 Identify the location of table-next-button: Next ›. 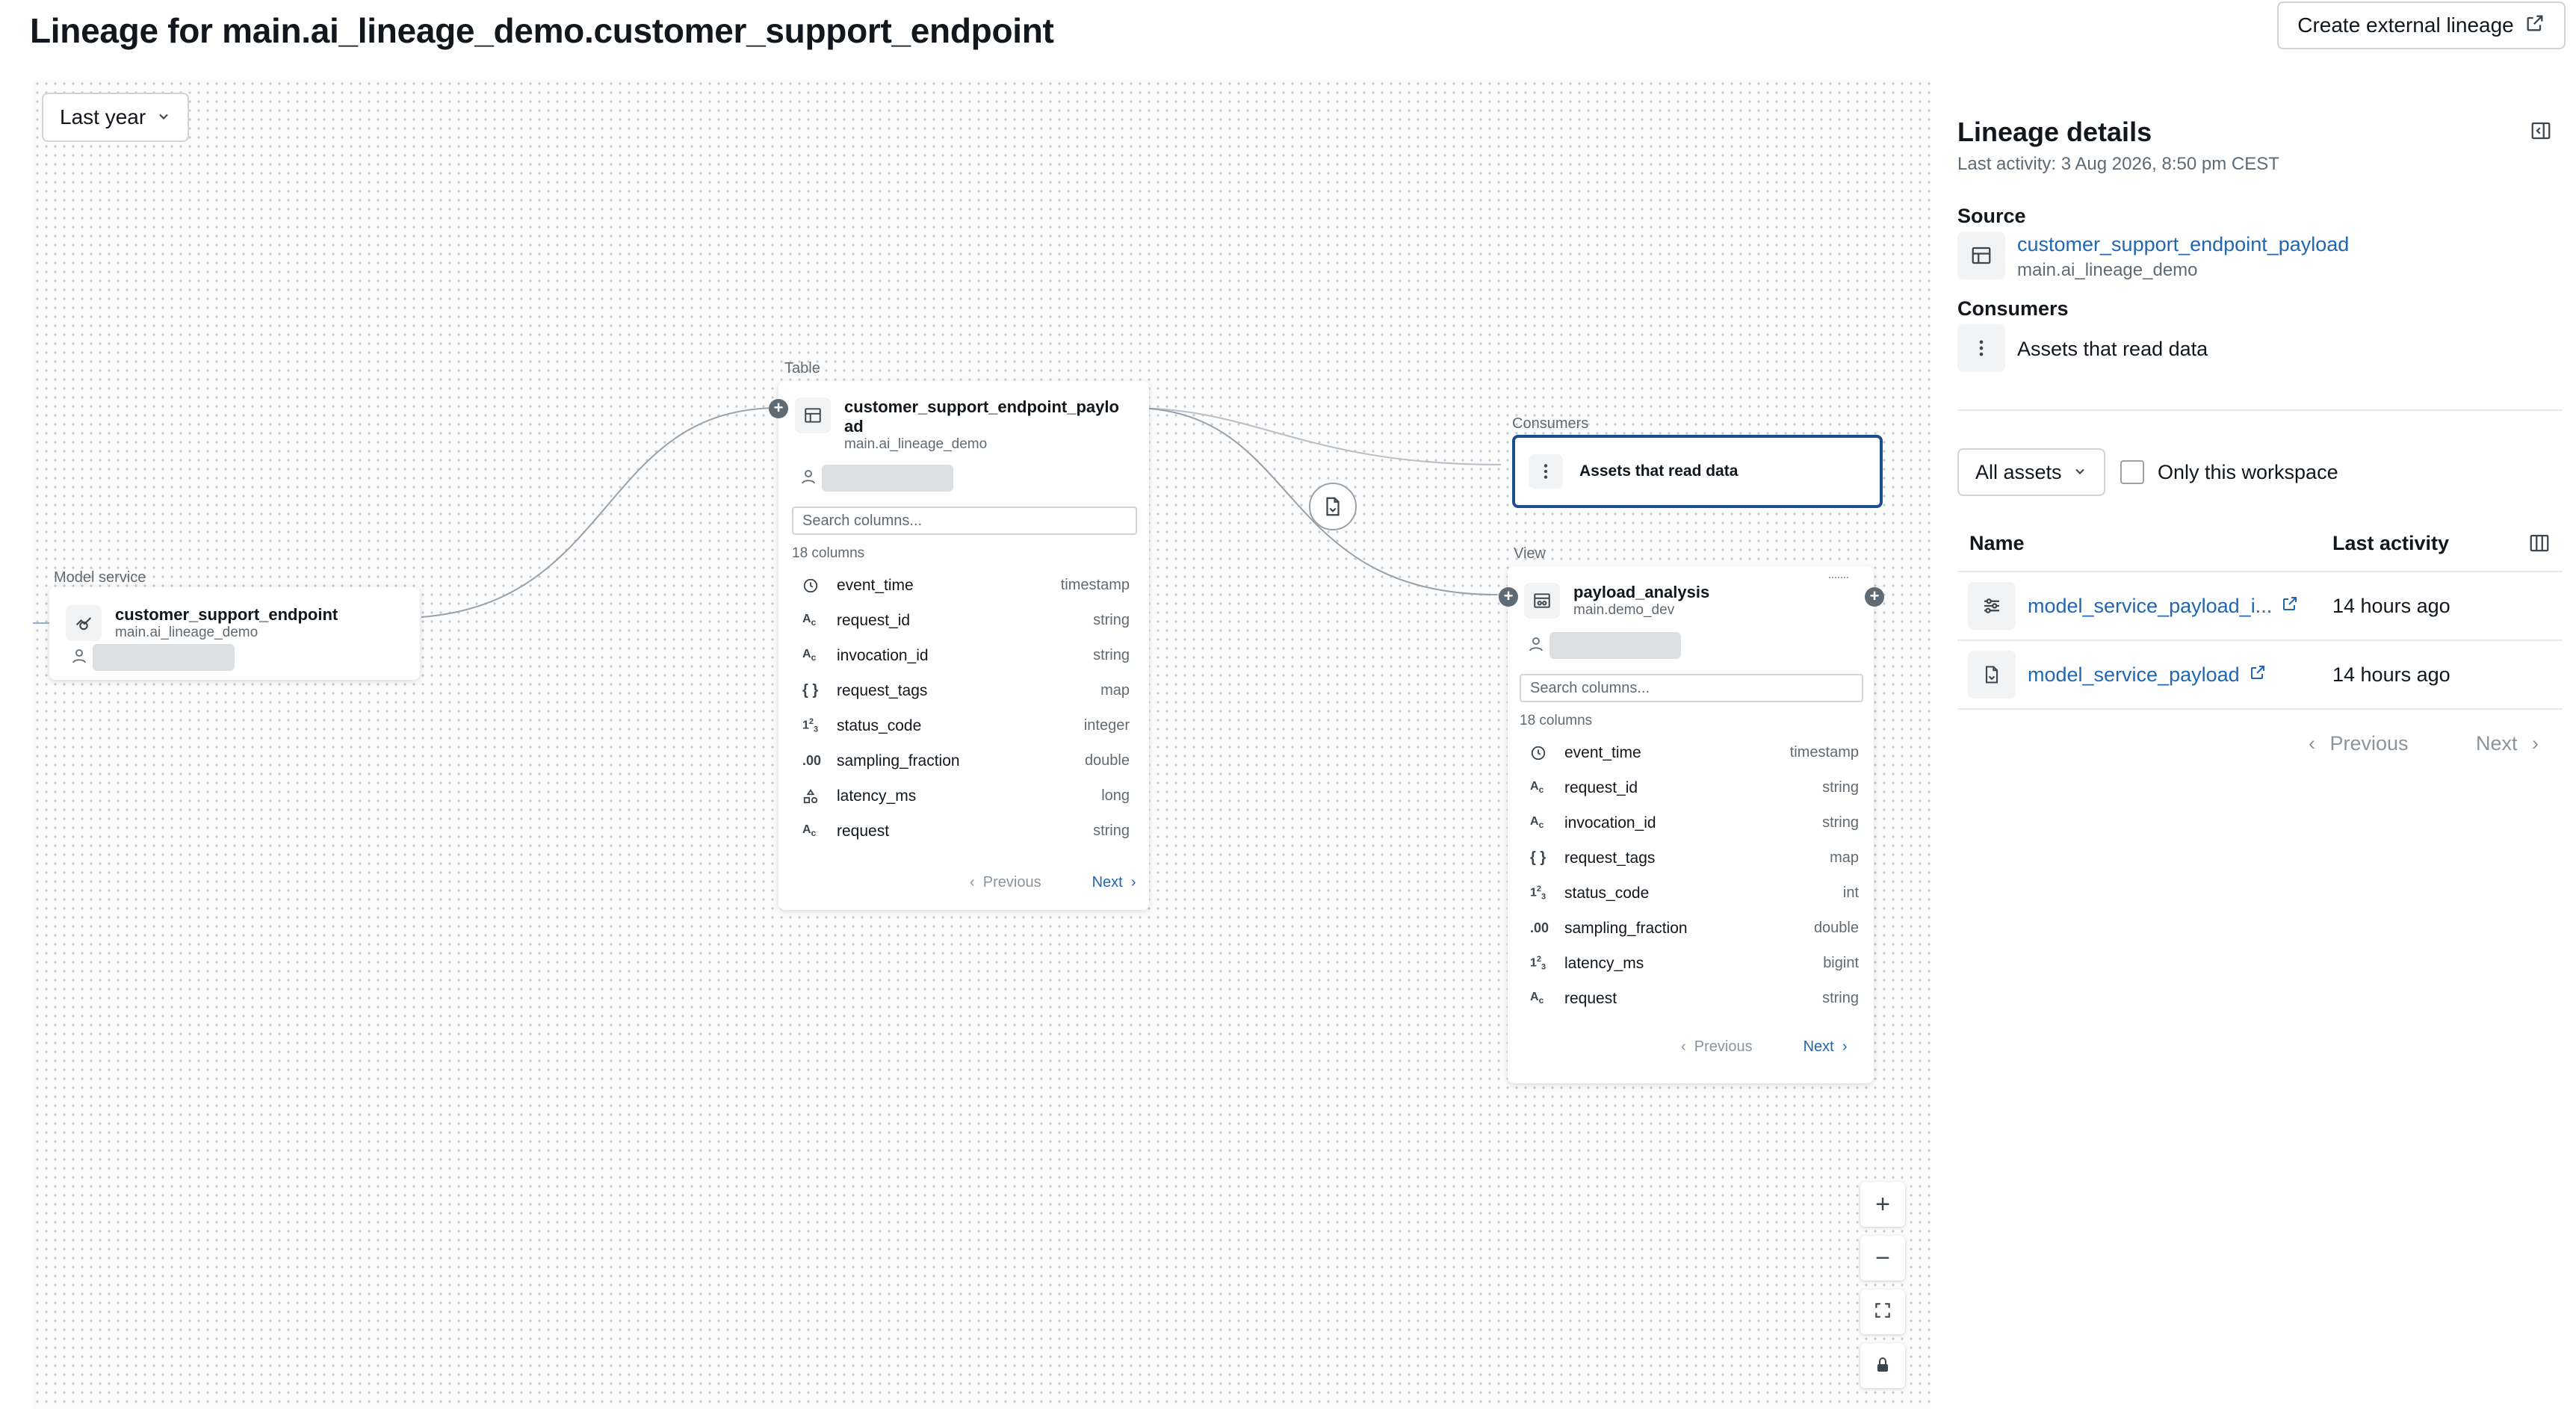
(1114, 882).